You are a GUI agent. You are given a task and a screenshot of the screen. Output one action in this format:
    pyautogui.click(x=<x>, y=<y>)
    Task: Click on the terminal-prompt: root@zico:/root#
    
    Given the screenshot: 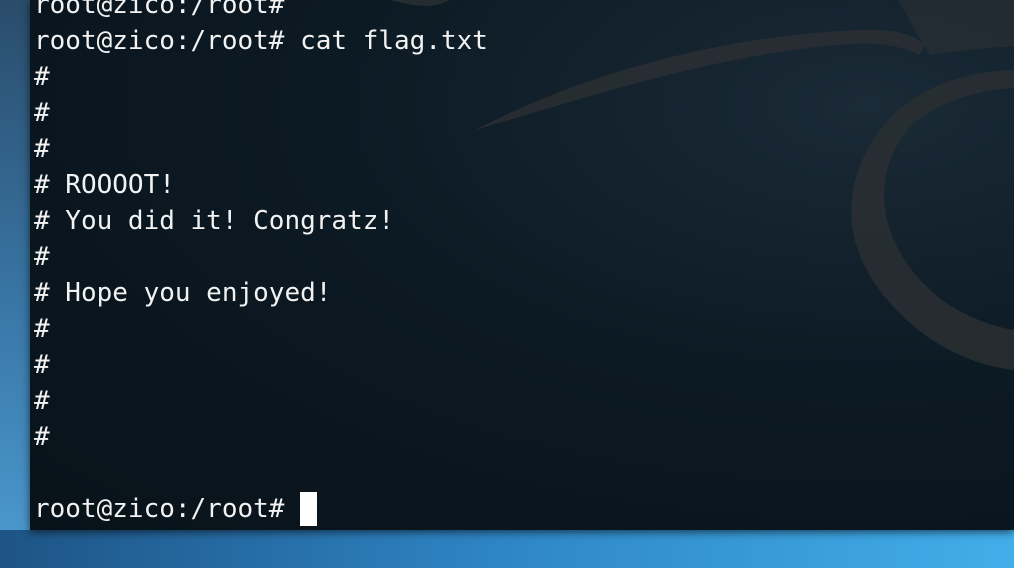 What is the action you would take?
    pyautogui.click(x=167, y=509)
    